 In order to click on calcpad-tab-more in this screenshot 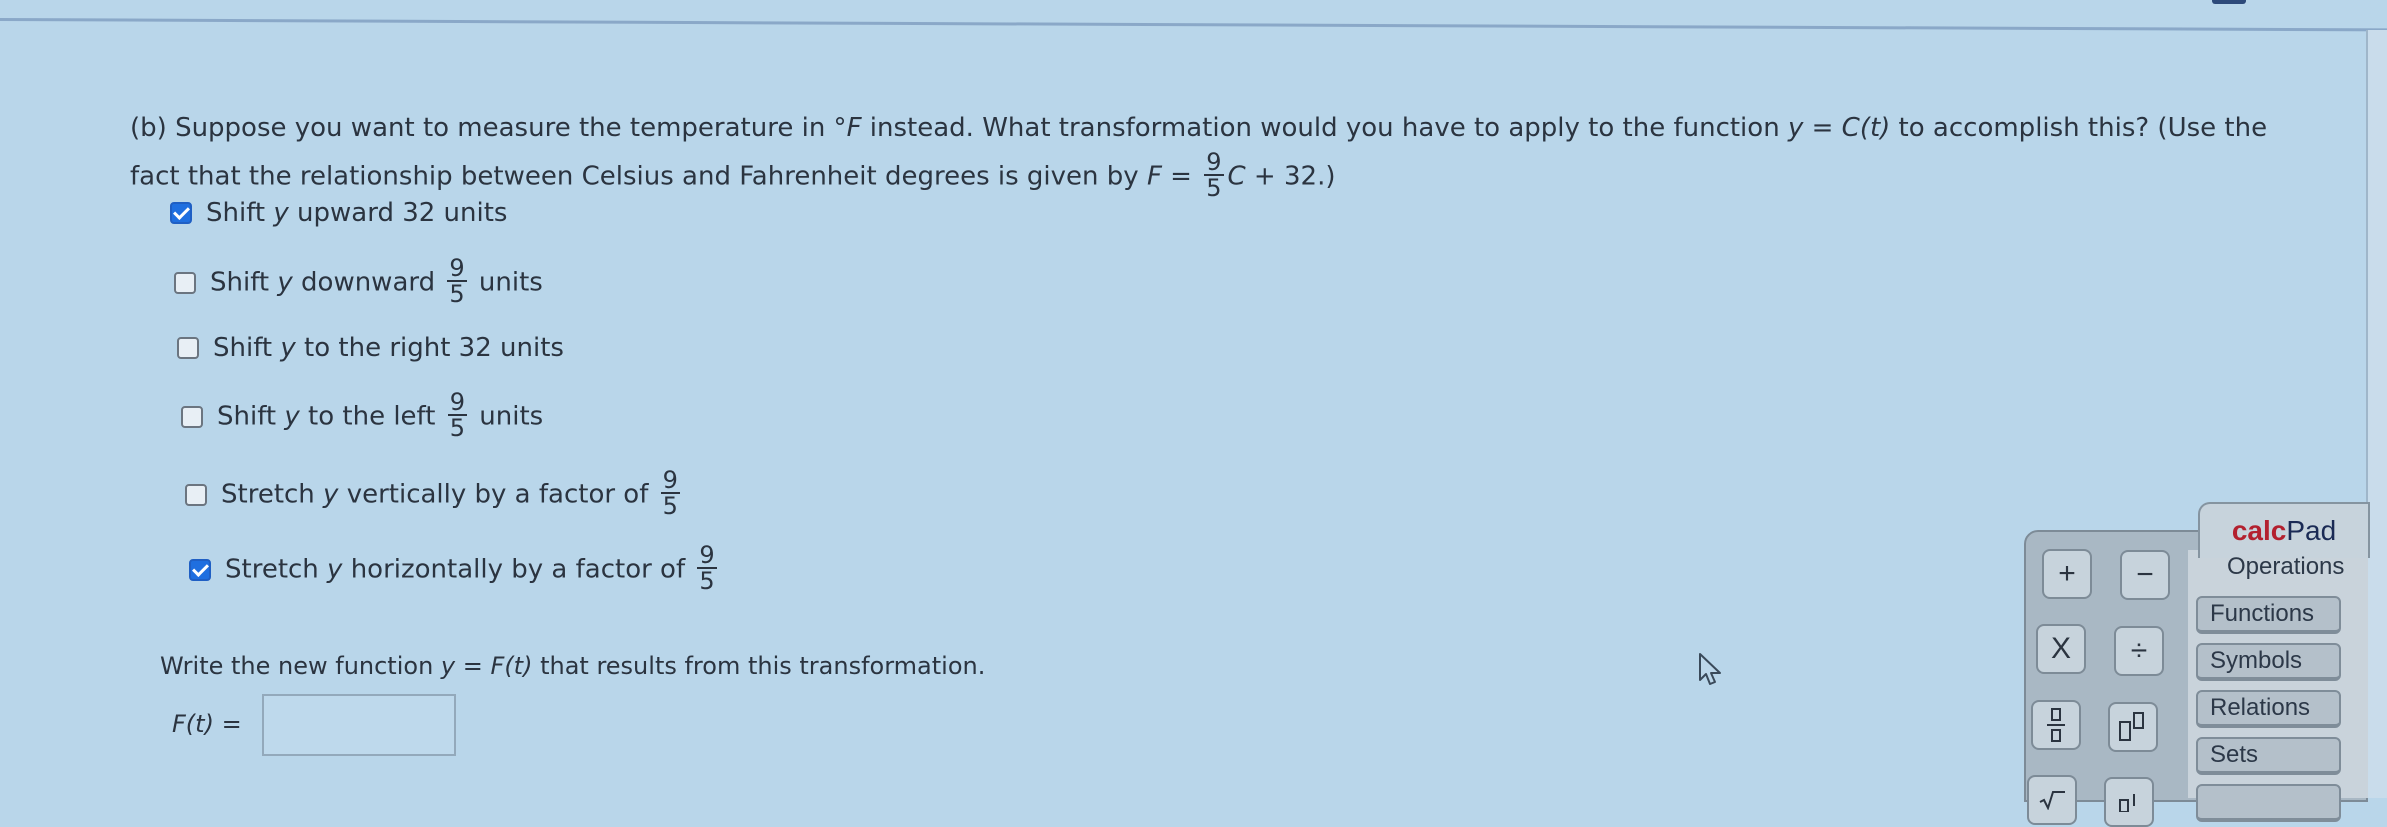, I will do `click(2268, 803)`.